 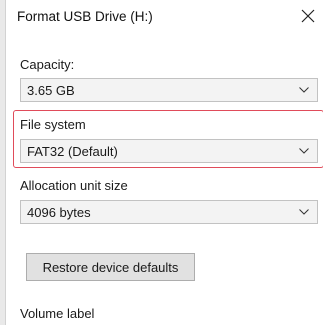 What do you see at coordinates (51, 90) in the screenshot?
I see `capacity-value: 3.65 GB` at bounding box center [51, 90].